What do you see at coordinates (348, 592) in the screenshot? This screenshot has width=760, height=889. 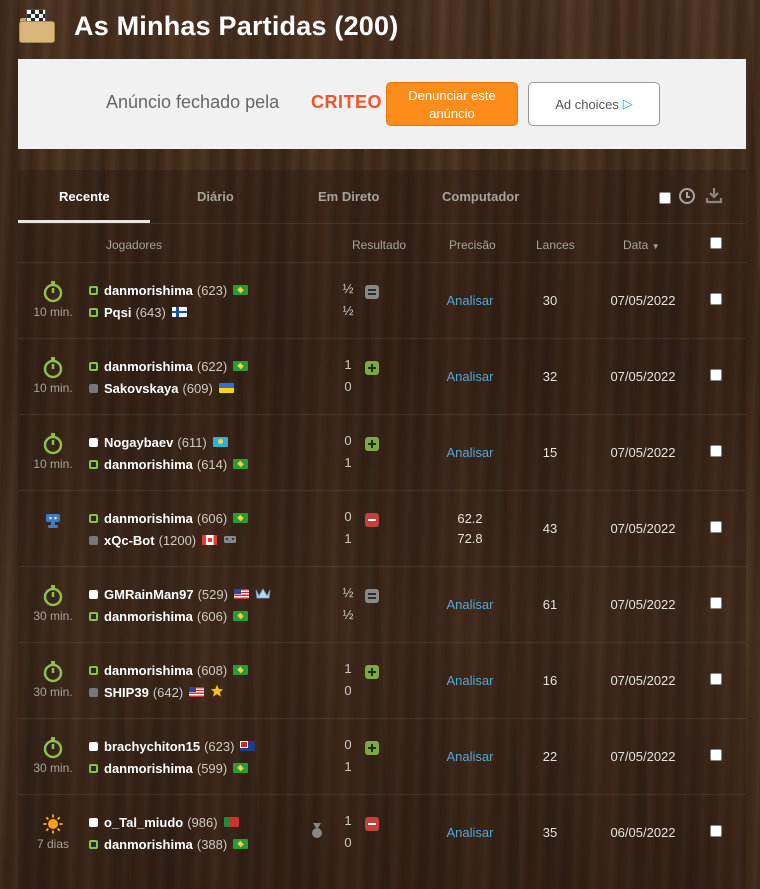 I see `score-player1: ½` at bounding box center [348, 592].